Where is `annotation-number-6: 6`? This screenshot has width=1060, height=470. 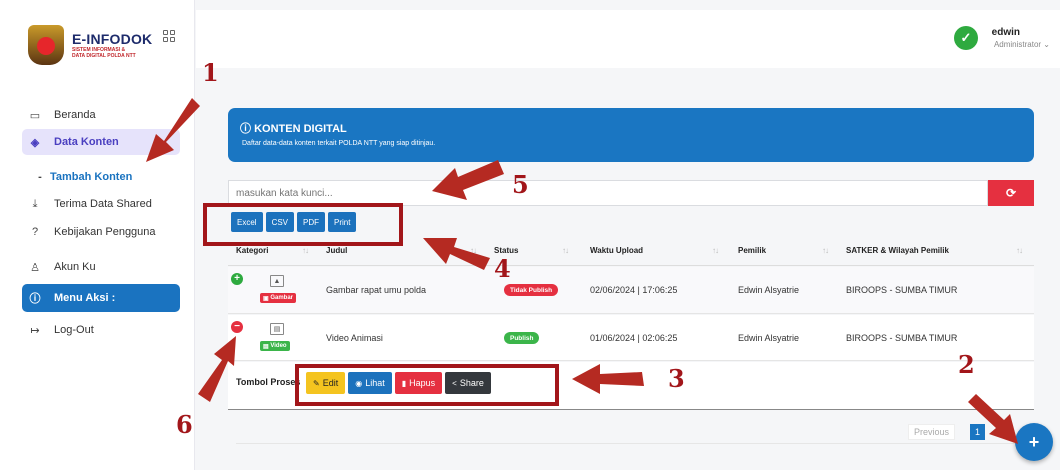
annotation-number-6: 6 is located at coordinates (184, 424).